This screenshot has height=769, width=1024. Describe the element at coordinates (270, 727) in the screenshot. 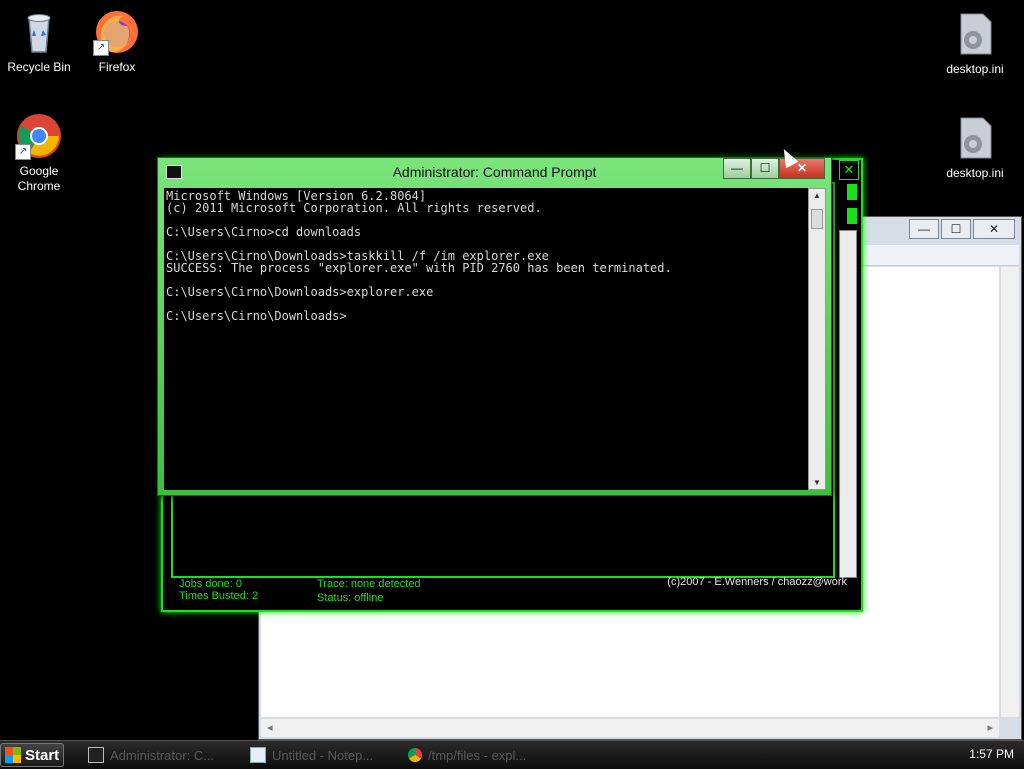

I see `scroll-left-icon: ◂` at that location.